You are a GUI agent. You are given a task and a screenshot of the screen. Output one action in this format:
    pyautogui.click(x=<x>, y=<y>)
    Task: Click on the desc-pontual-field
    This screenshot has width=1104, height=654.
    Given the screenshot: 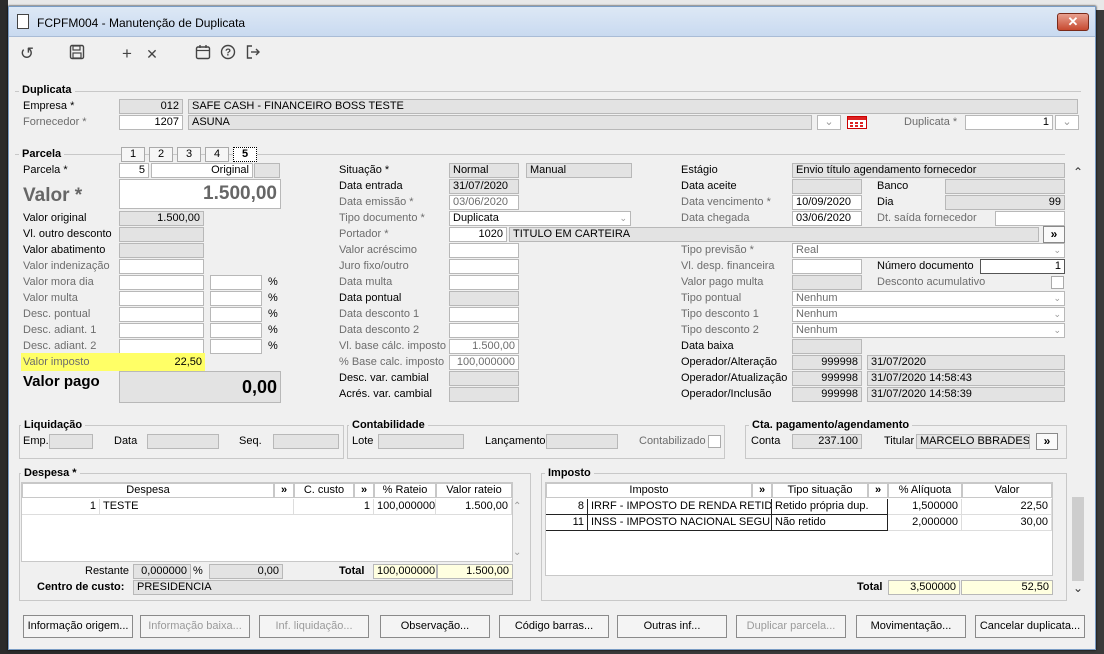 What is the action you would take?
    pyautogui.click(x=161, y=314)
    